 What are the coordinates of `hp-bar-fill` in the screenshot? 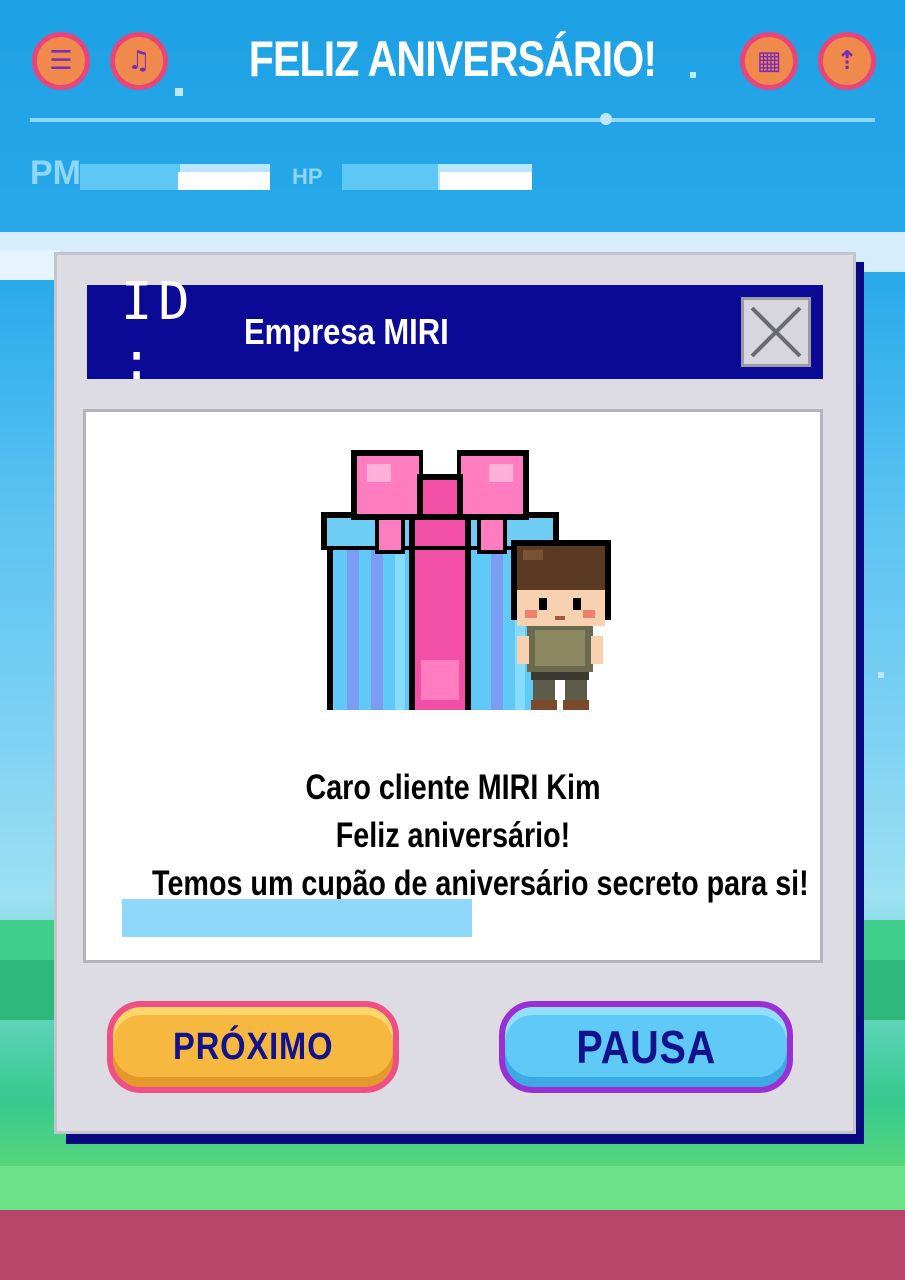 It's located at (390, 177).